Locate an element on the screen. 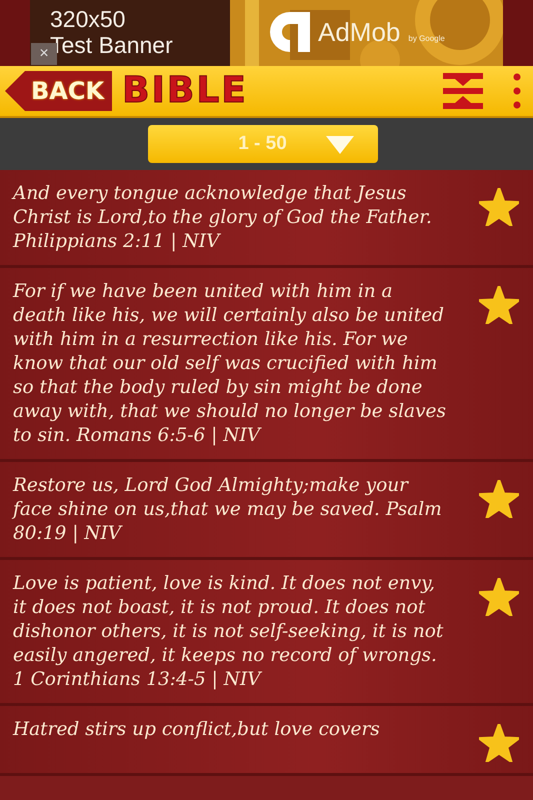 Image resolution: width=533 pixels, height=800 pixels. verse-text: Love is patient, love is kind. It does not envy, it does not boast, it is not proud. It does not dishonor others, it is not self-seeking, it is not easily angered, it keeps no record of wrongs. 1 Corinthians 13:4-5 | NIV is located at coordinates (228, 632).